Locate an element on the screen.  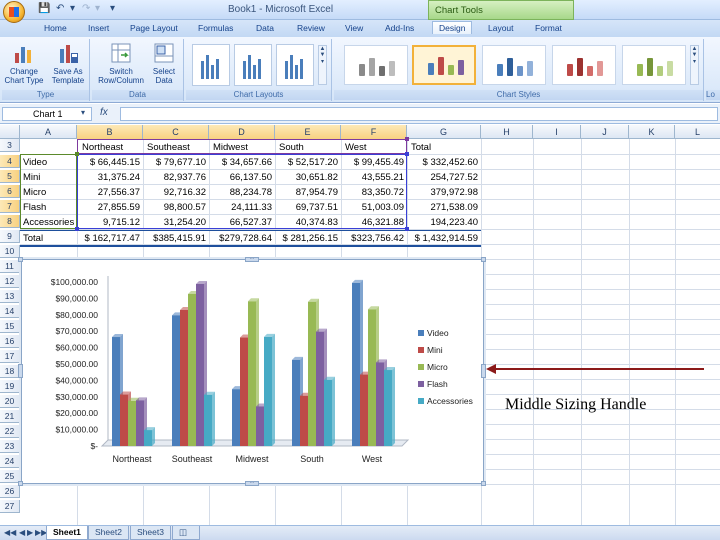
tab-data: Data is located at coordinates (265, 28).